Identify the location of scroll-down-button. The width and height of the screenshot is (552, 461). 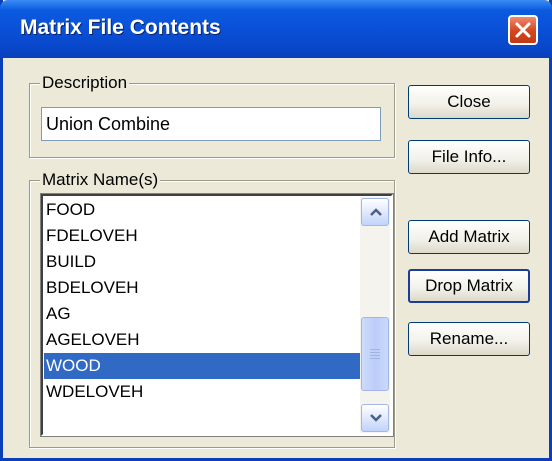
(375, 418).